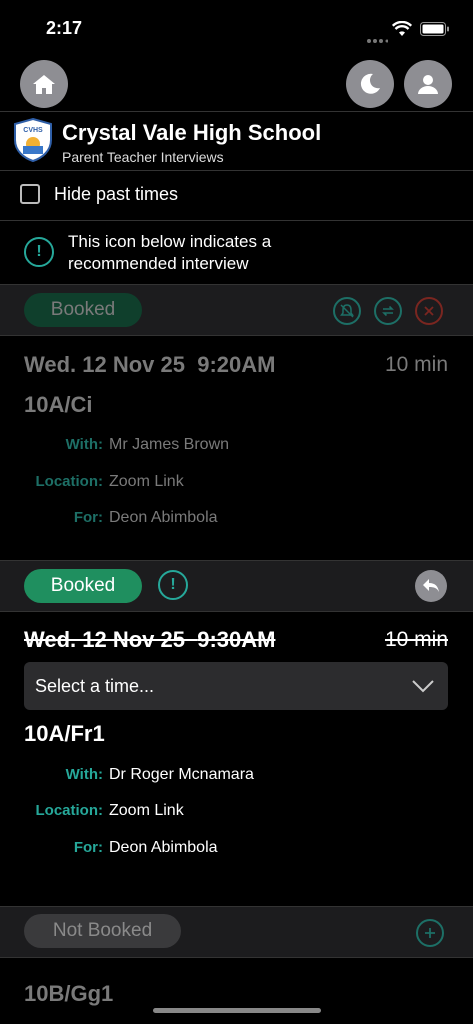  What do you see at coordinates (423, 686) in the screenshot?
I see `chevron-down-icon` at bounding box center [423, 686].